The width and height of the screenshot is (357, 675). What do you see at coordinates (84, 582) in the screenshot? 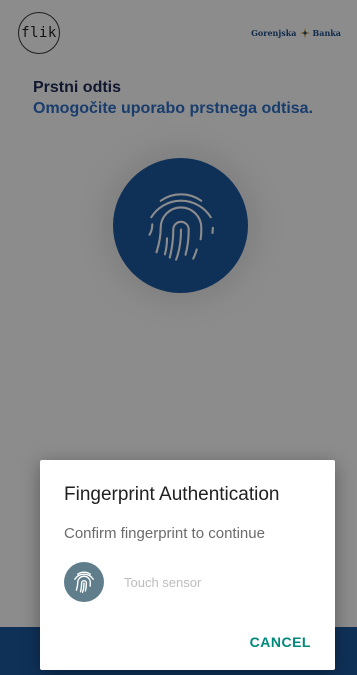
I see `fingerprint-sensor-icon` at bounding box center [84, 582].